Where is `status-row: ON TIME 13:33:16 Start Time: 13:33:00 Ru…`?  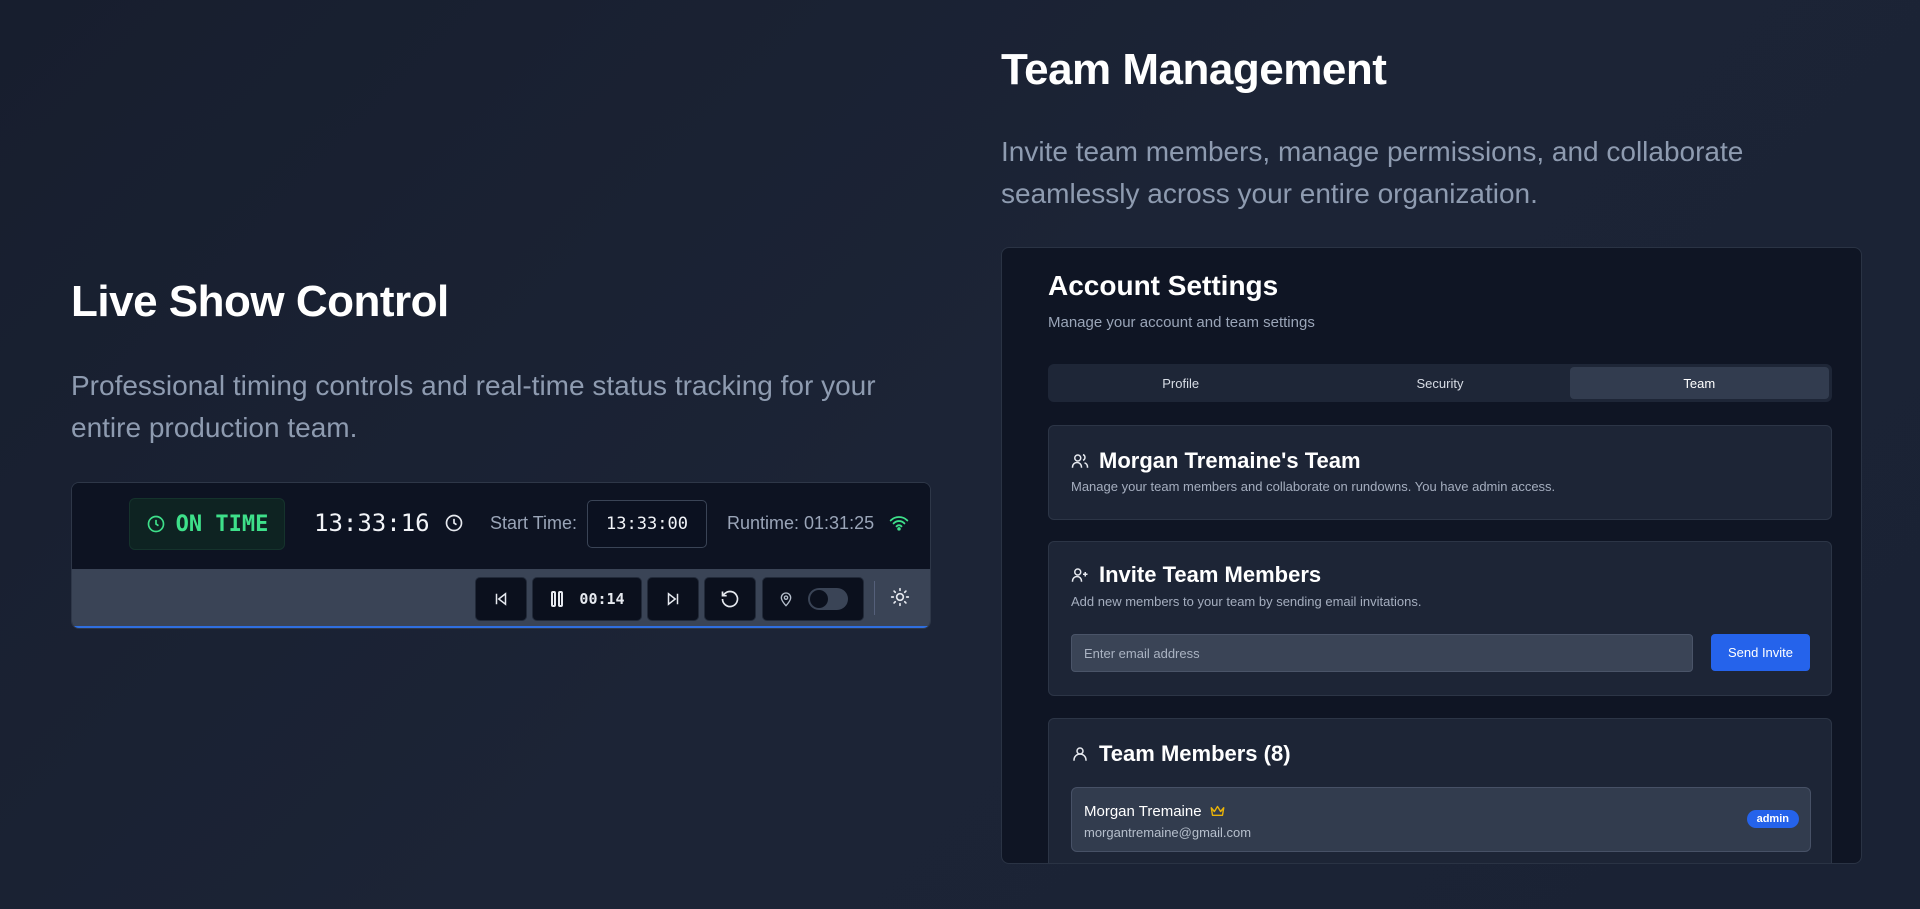
status-row: ON TIME 13:33:16 Start Time: 13:33:00 Ru… is located at coordinates (501, 526).